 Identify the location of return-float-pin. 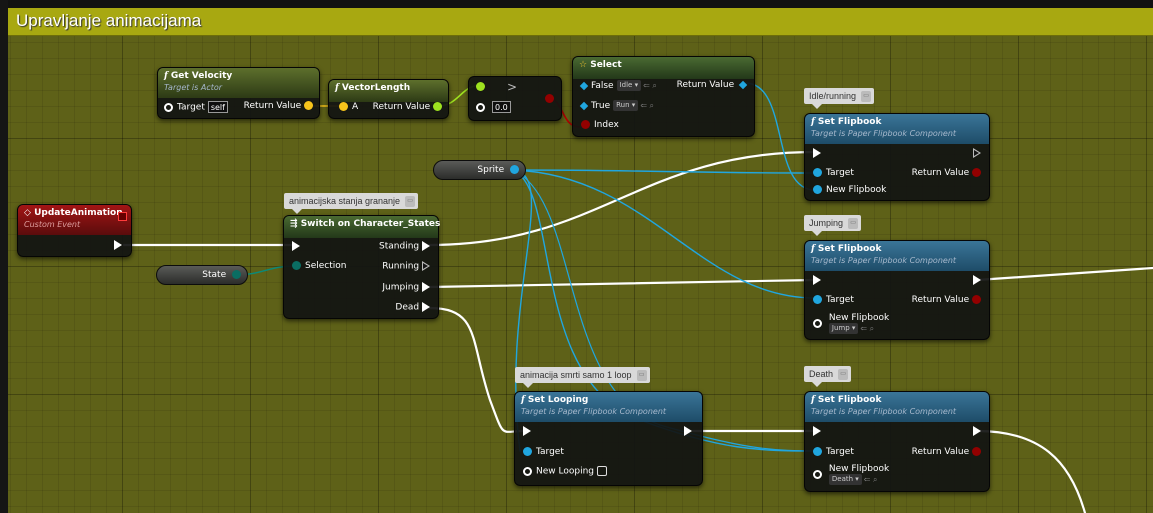
(437, 106).